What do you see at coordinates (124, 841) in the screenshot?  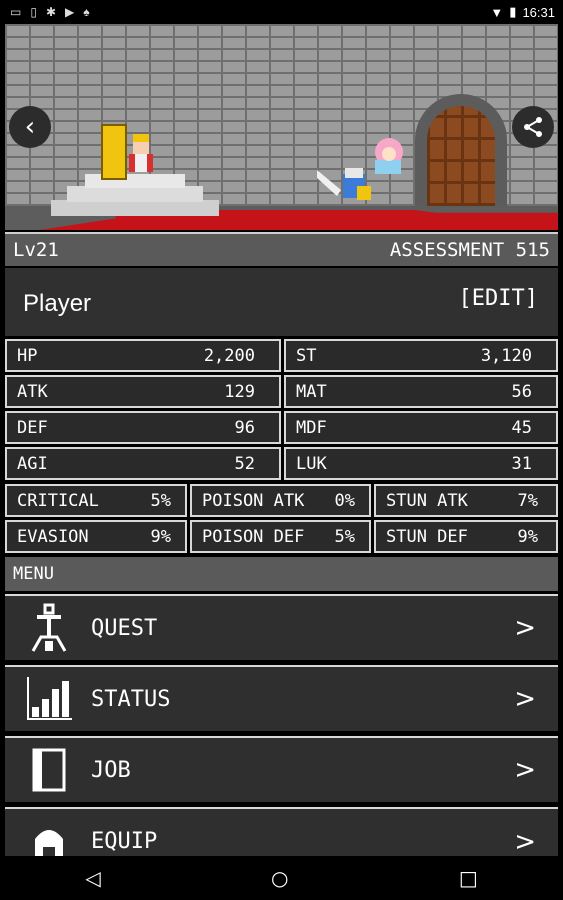 I see `menu-item-label: EQUIP` at bounding box center [124, 841].